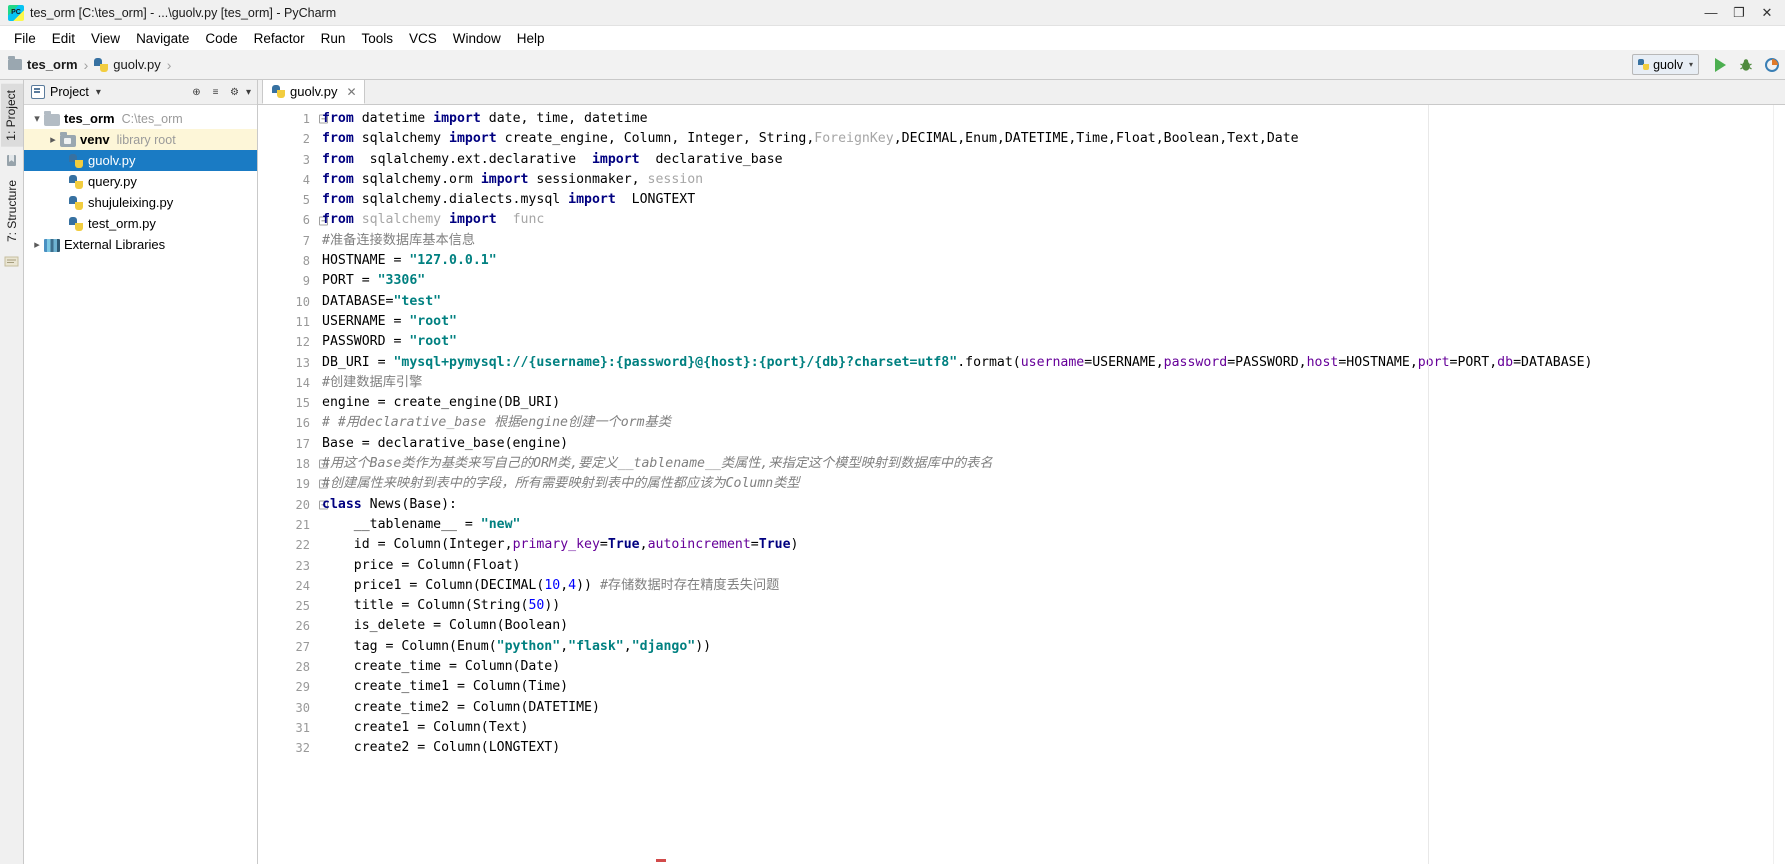 This screenshot has height=864, width=1785. I want to click on close-button: ✕, so click(1767, 13).